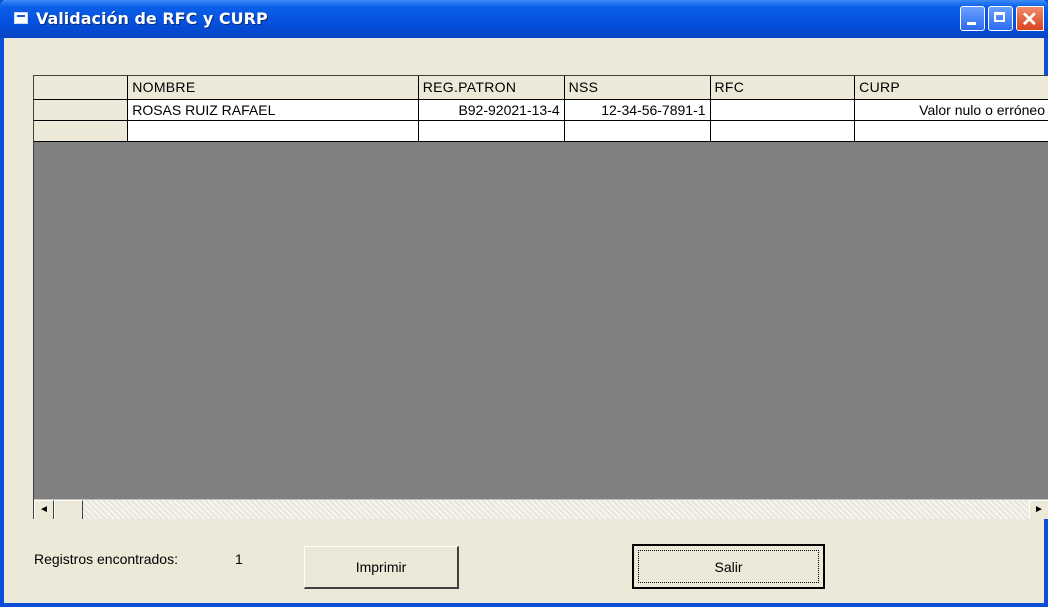 The height and width of the screenshot is (607, 1048). Describe the element at coordinates (381, 567) in the screenshot. I see `print-button: Imprimir` at that location.